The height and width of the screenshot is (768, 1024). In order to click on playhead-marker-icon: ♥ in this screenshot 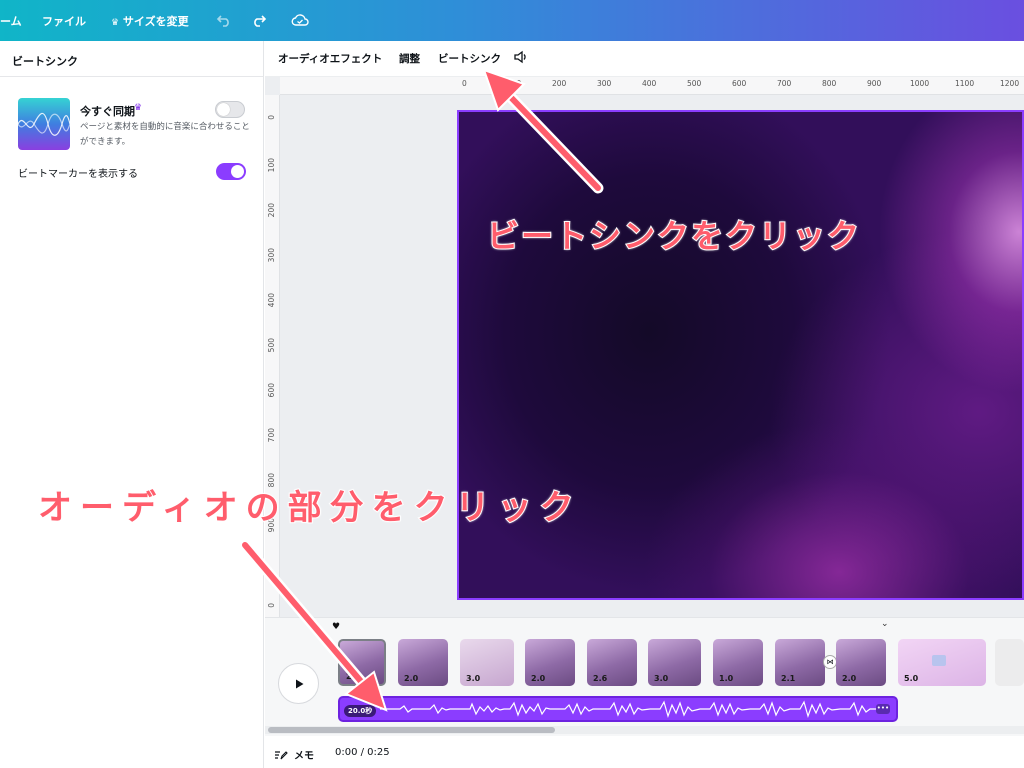, I will do `click(336, 627)`.